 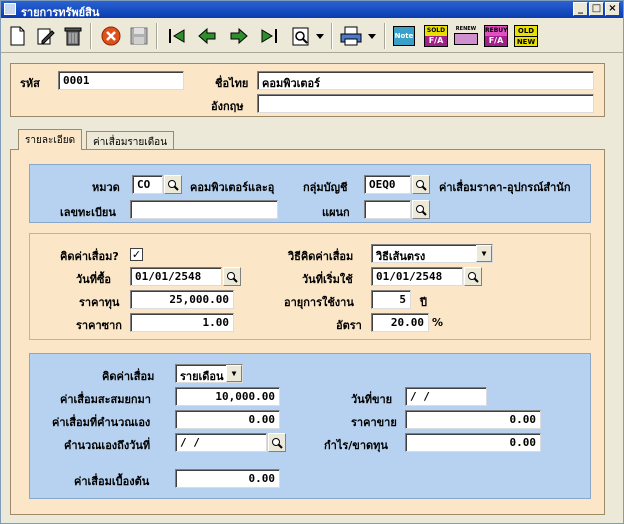 I want to click on cancel-icon, so click(x=111, y=36).